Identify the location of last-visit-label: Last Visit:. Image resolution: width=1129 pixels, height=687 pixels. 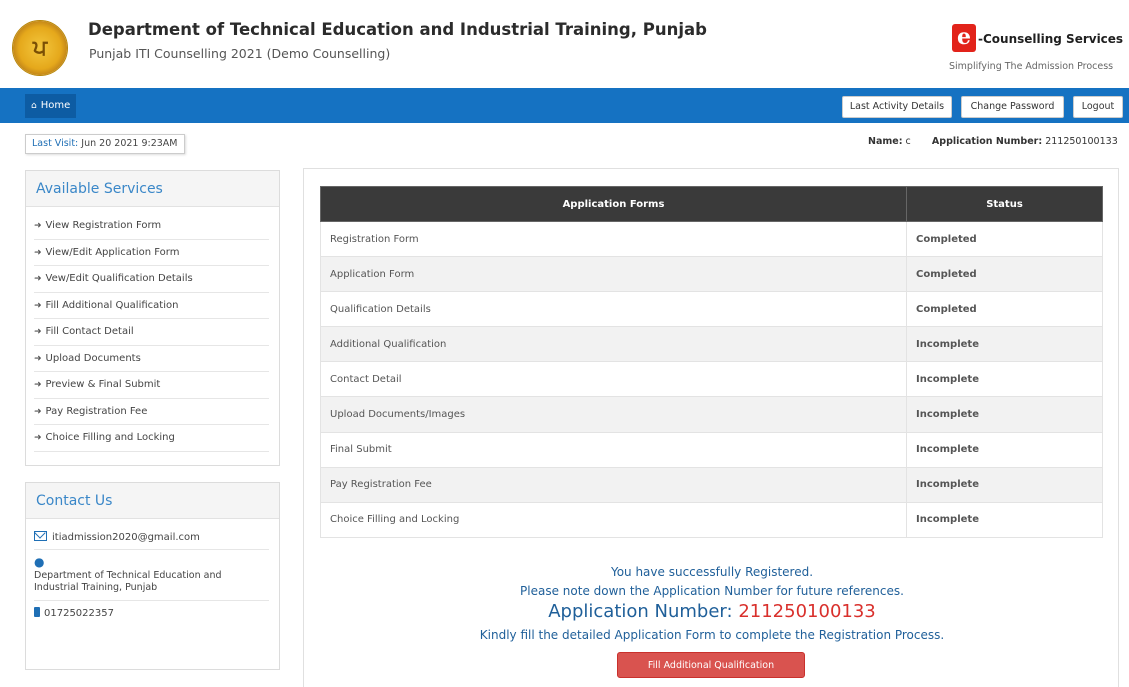
(55, 143).